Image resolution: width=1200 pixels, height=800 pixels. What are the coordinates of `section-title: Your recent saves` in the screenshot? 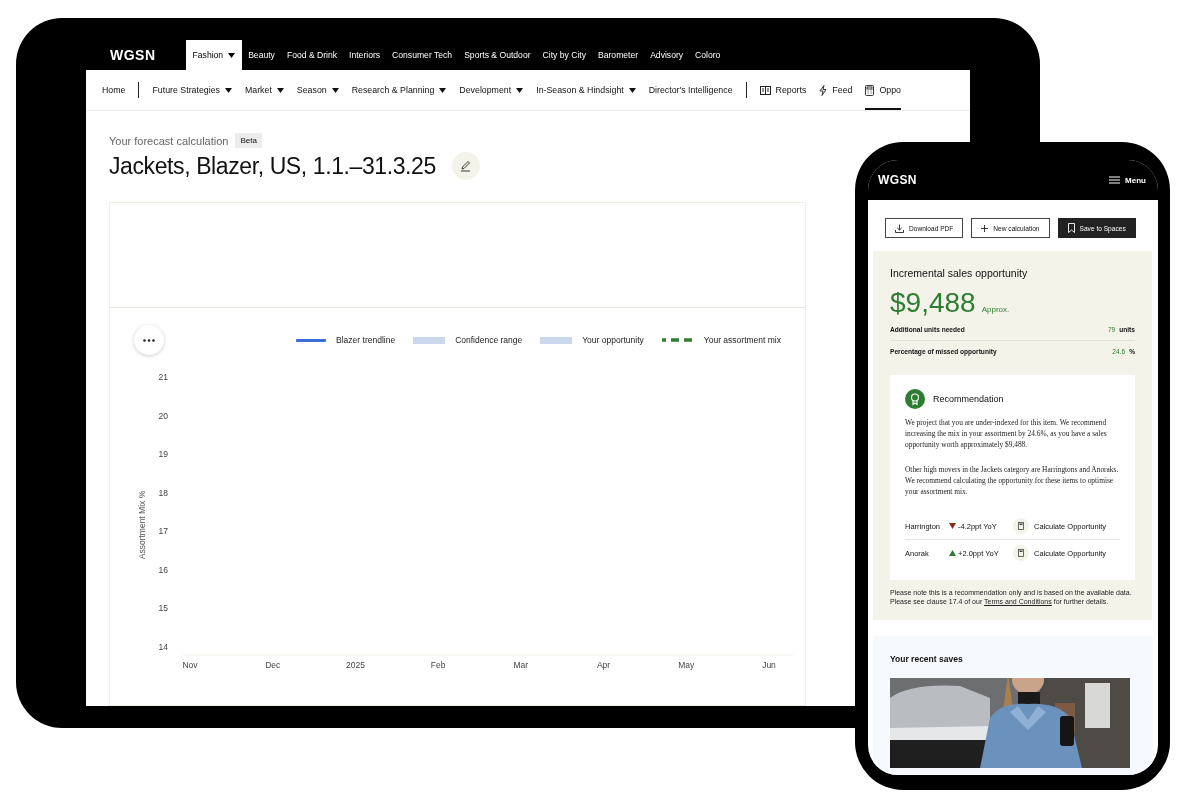 It's located at (927, 659).